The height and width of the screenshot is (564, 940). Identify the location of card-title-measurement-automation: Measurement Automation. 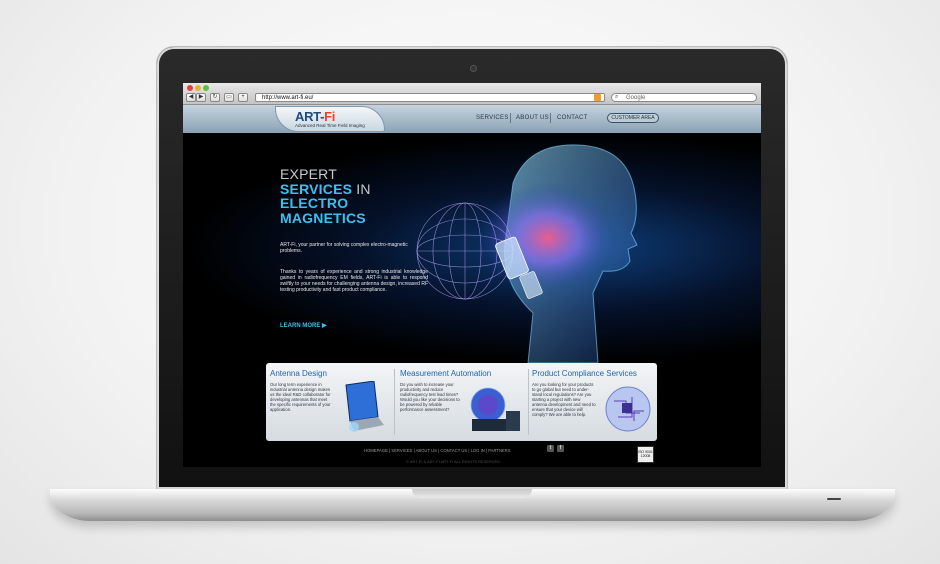
(445, 373).